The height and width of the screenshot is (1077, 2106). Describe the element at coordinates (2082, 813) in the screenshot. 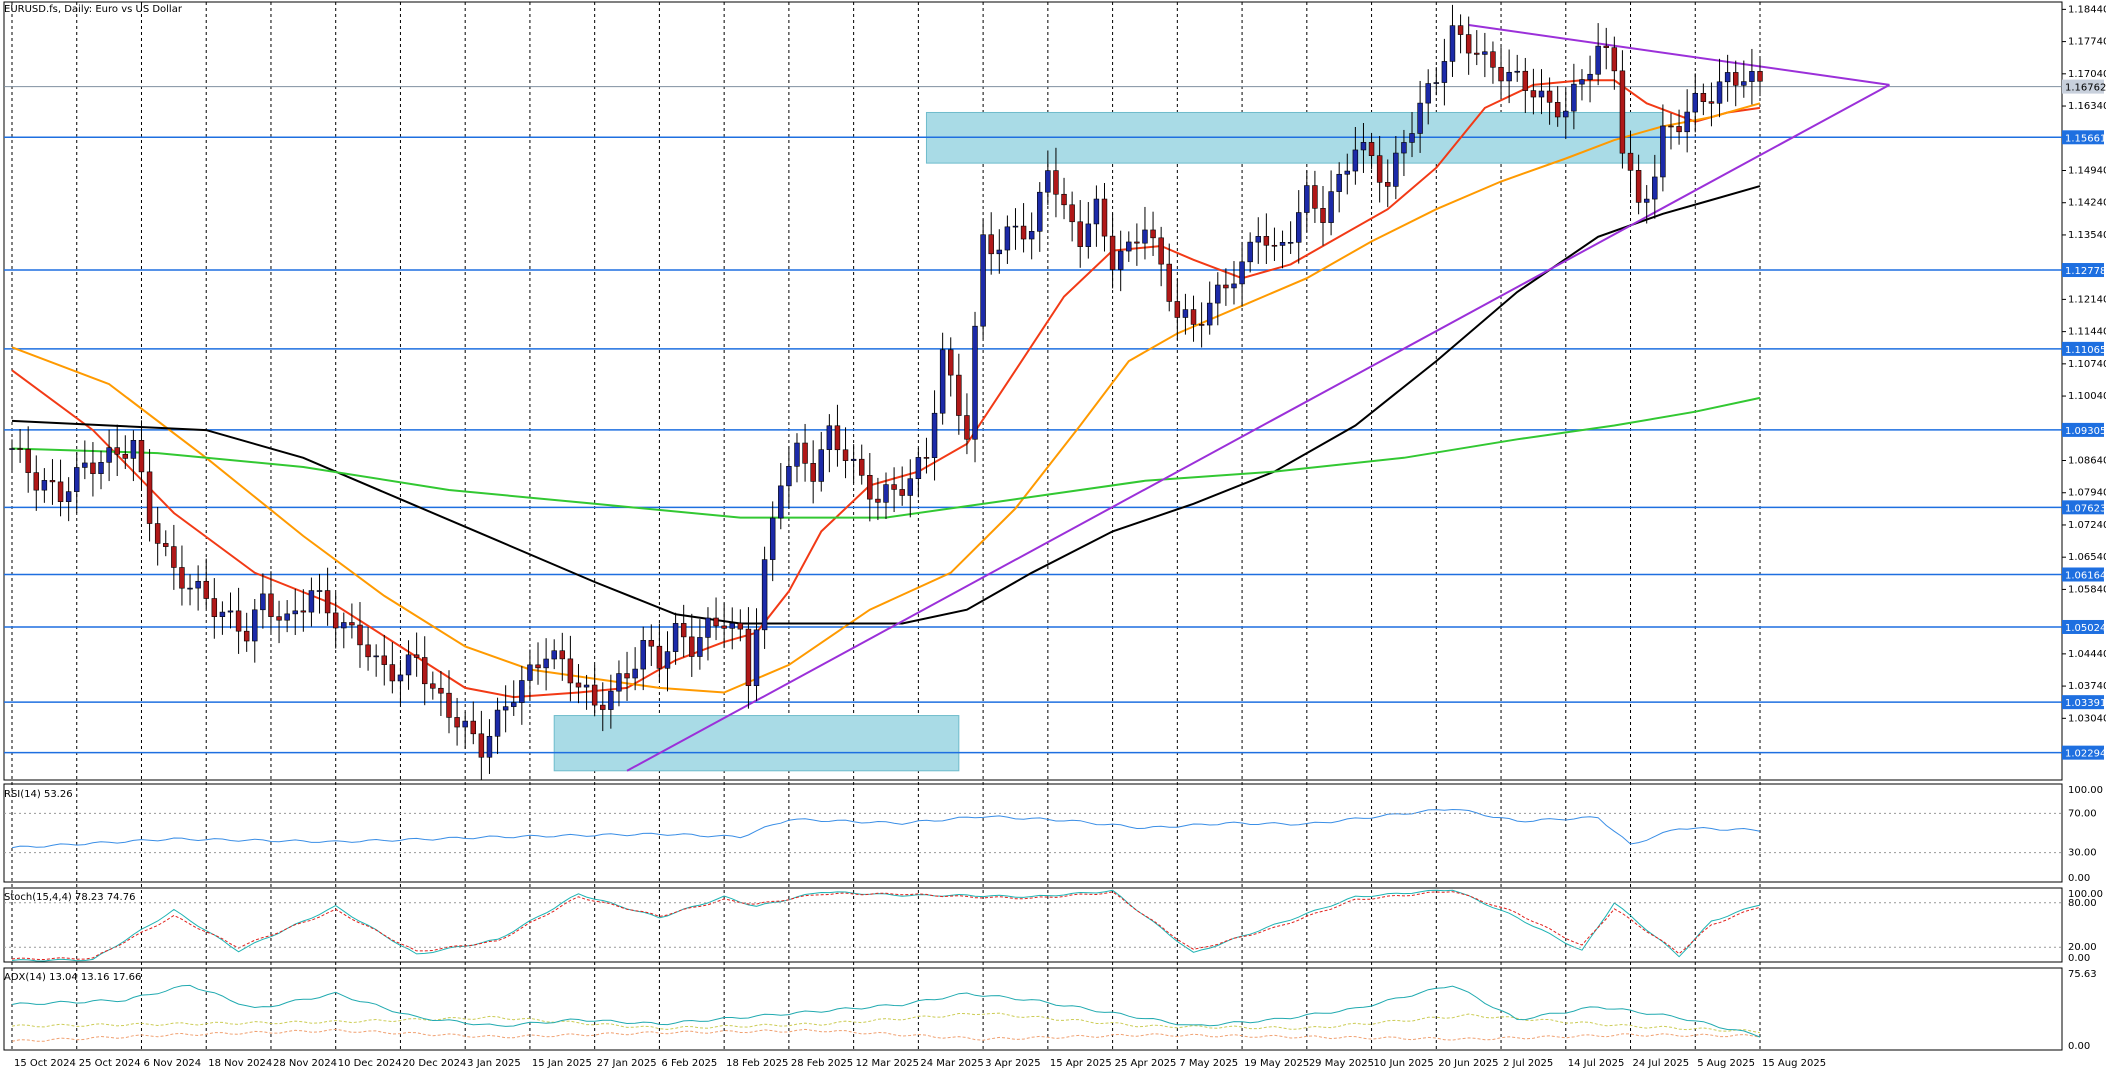

I see `indicator-tick-label: 70.00` at that location.